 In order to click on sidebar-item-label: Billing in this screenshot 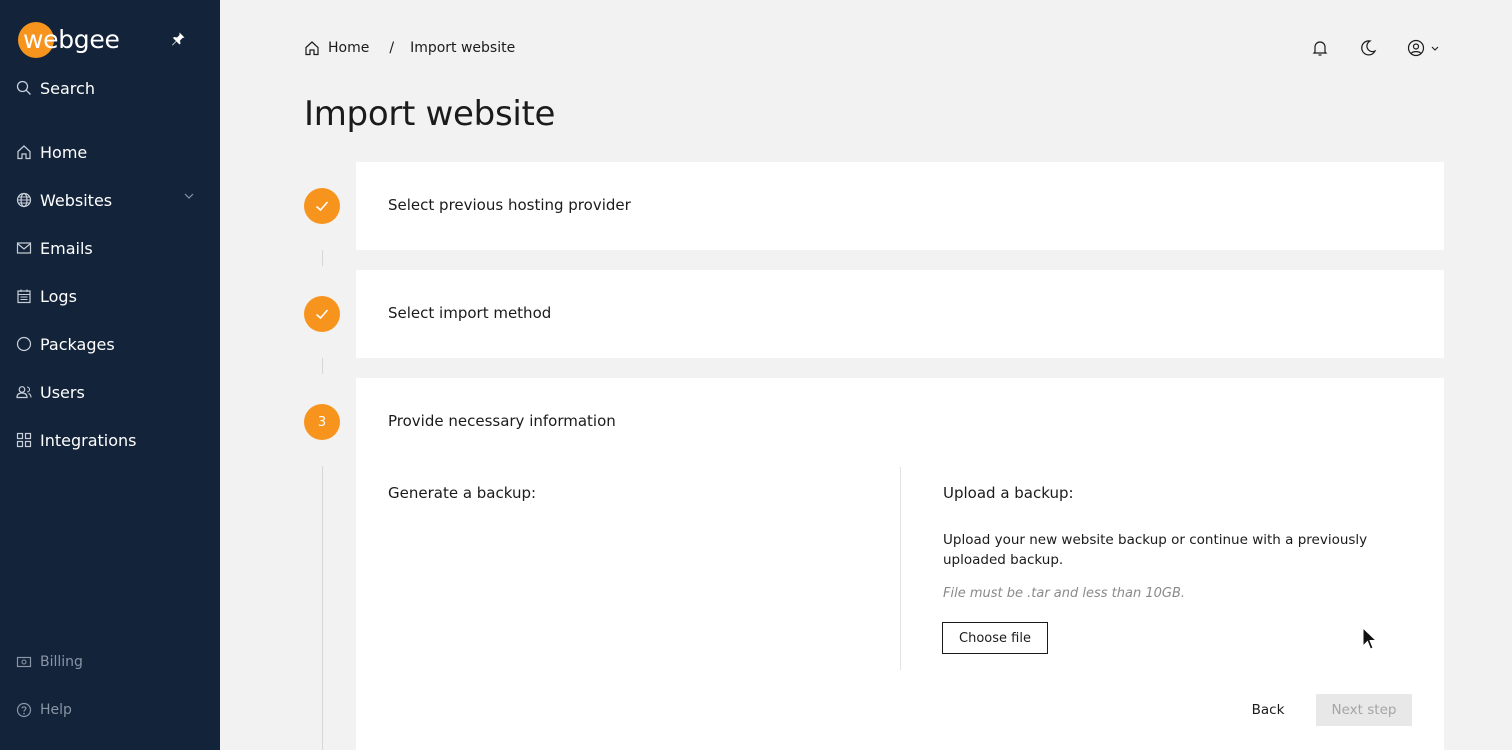, I will do `click(61, 662)`.